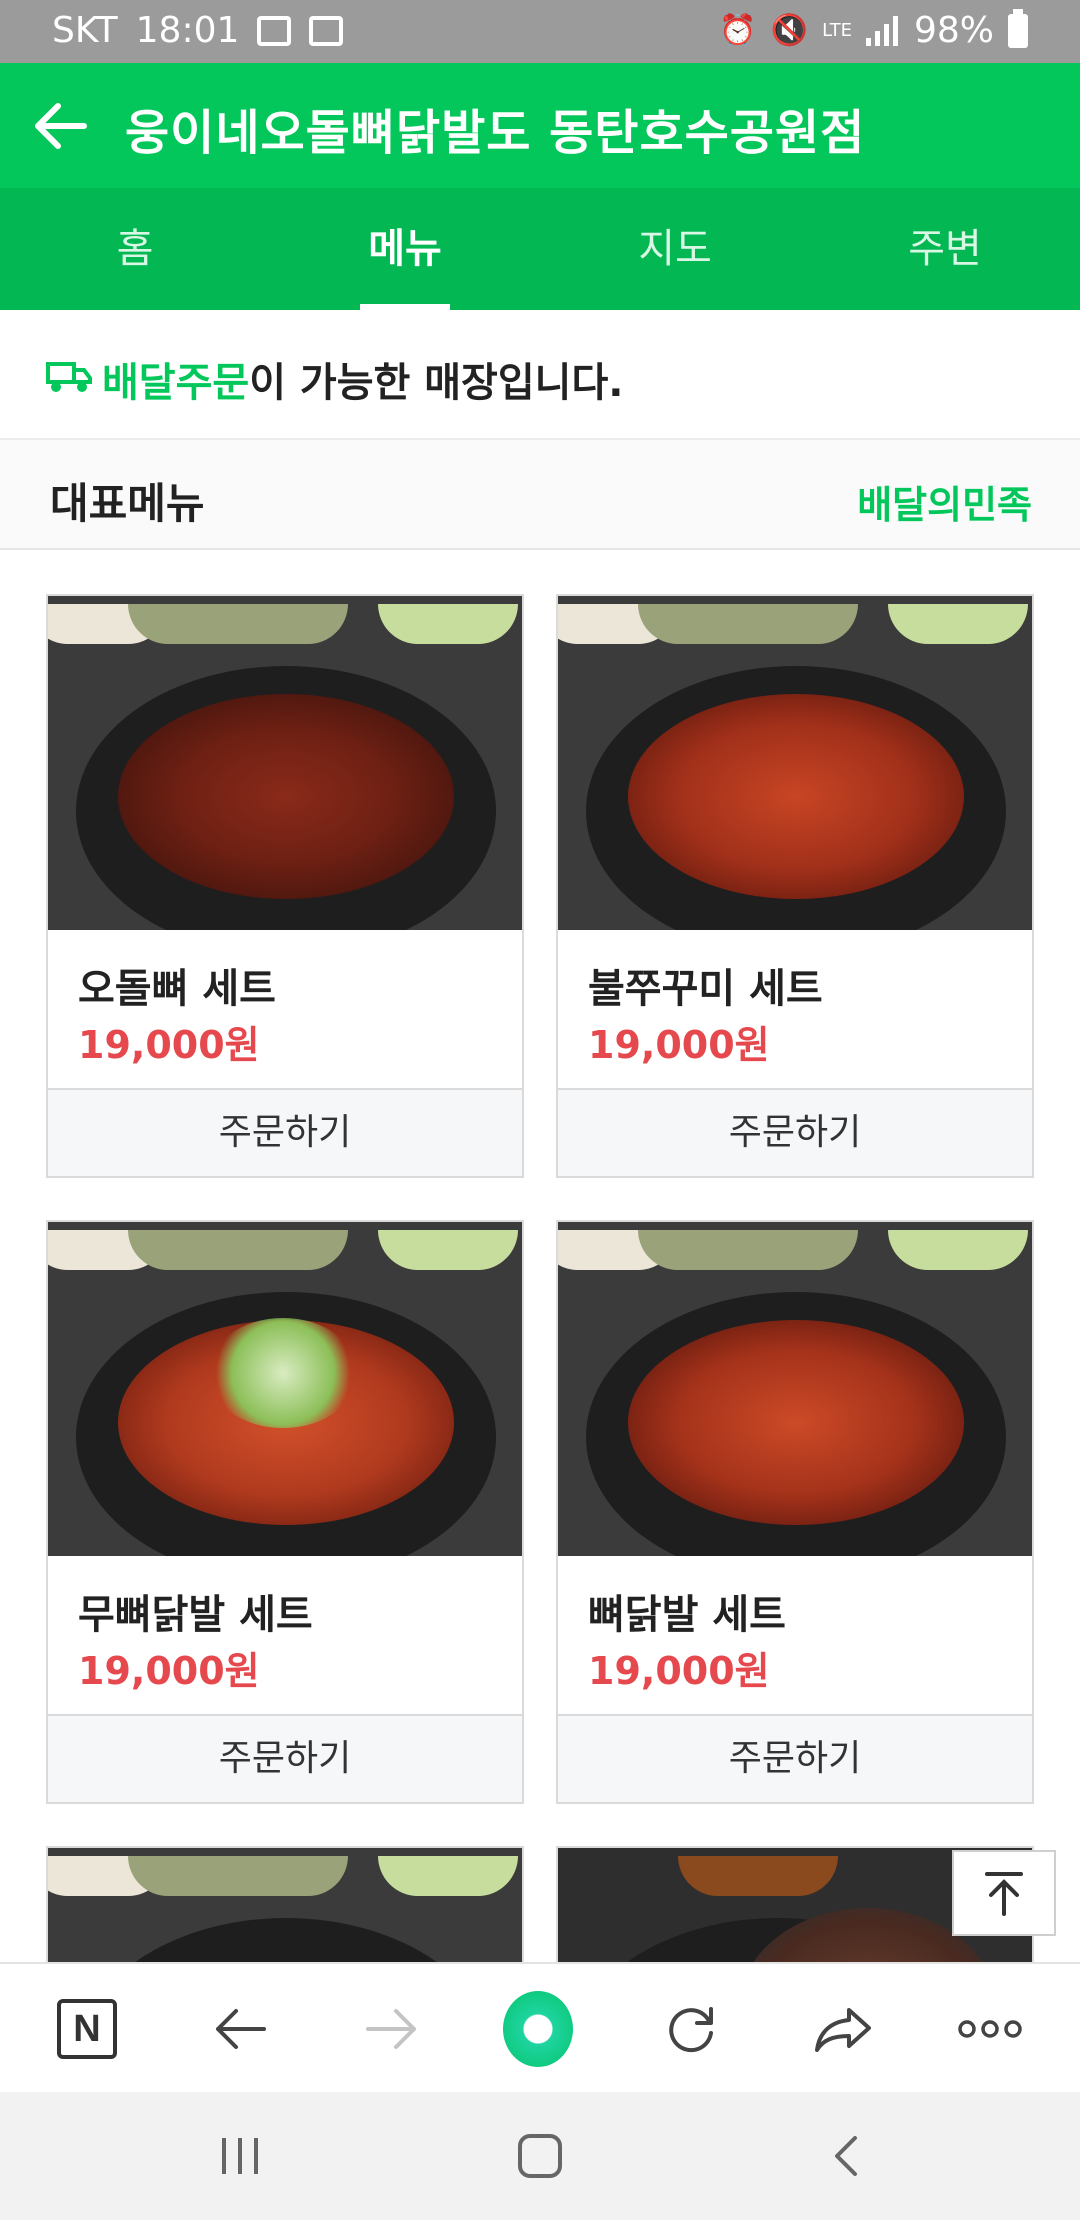 The width and height of the screenshot is (1080, 2220). What do you see at coordinates (881, 30) in the screenshot?
I see `signal-icon` at bounding box center [881, 30].